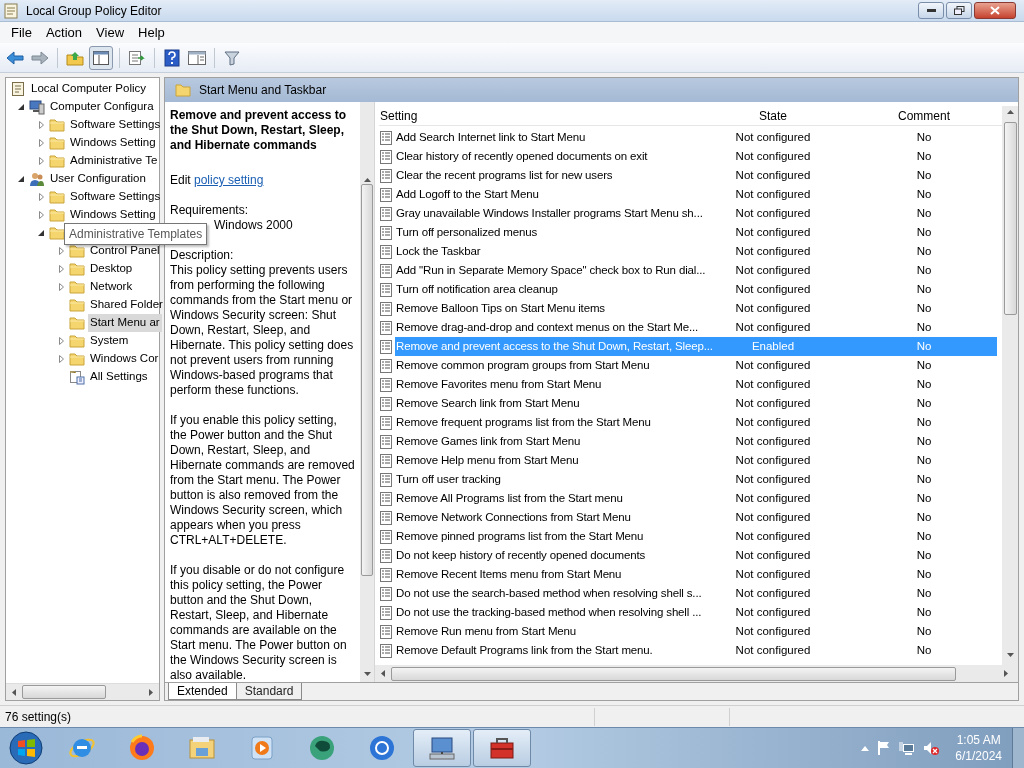 The width and height of the screenshot is (1024, 768). Describe the element at coordinates (773, 115) in the screenshot. I see `column-header: State` at that location.